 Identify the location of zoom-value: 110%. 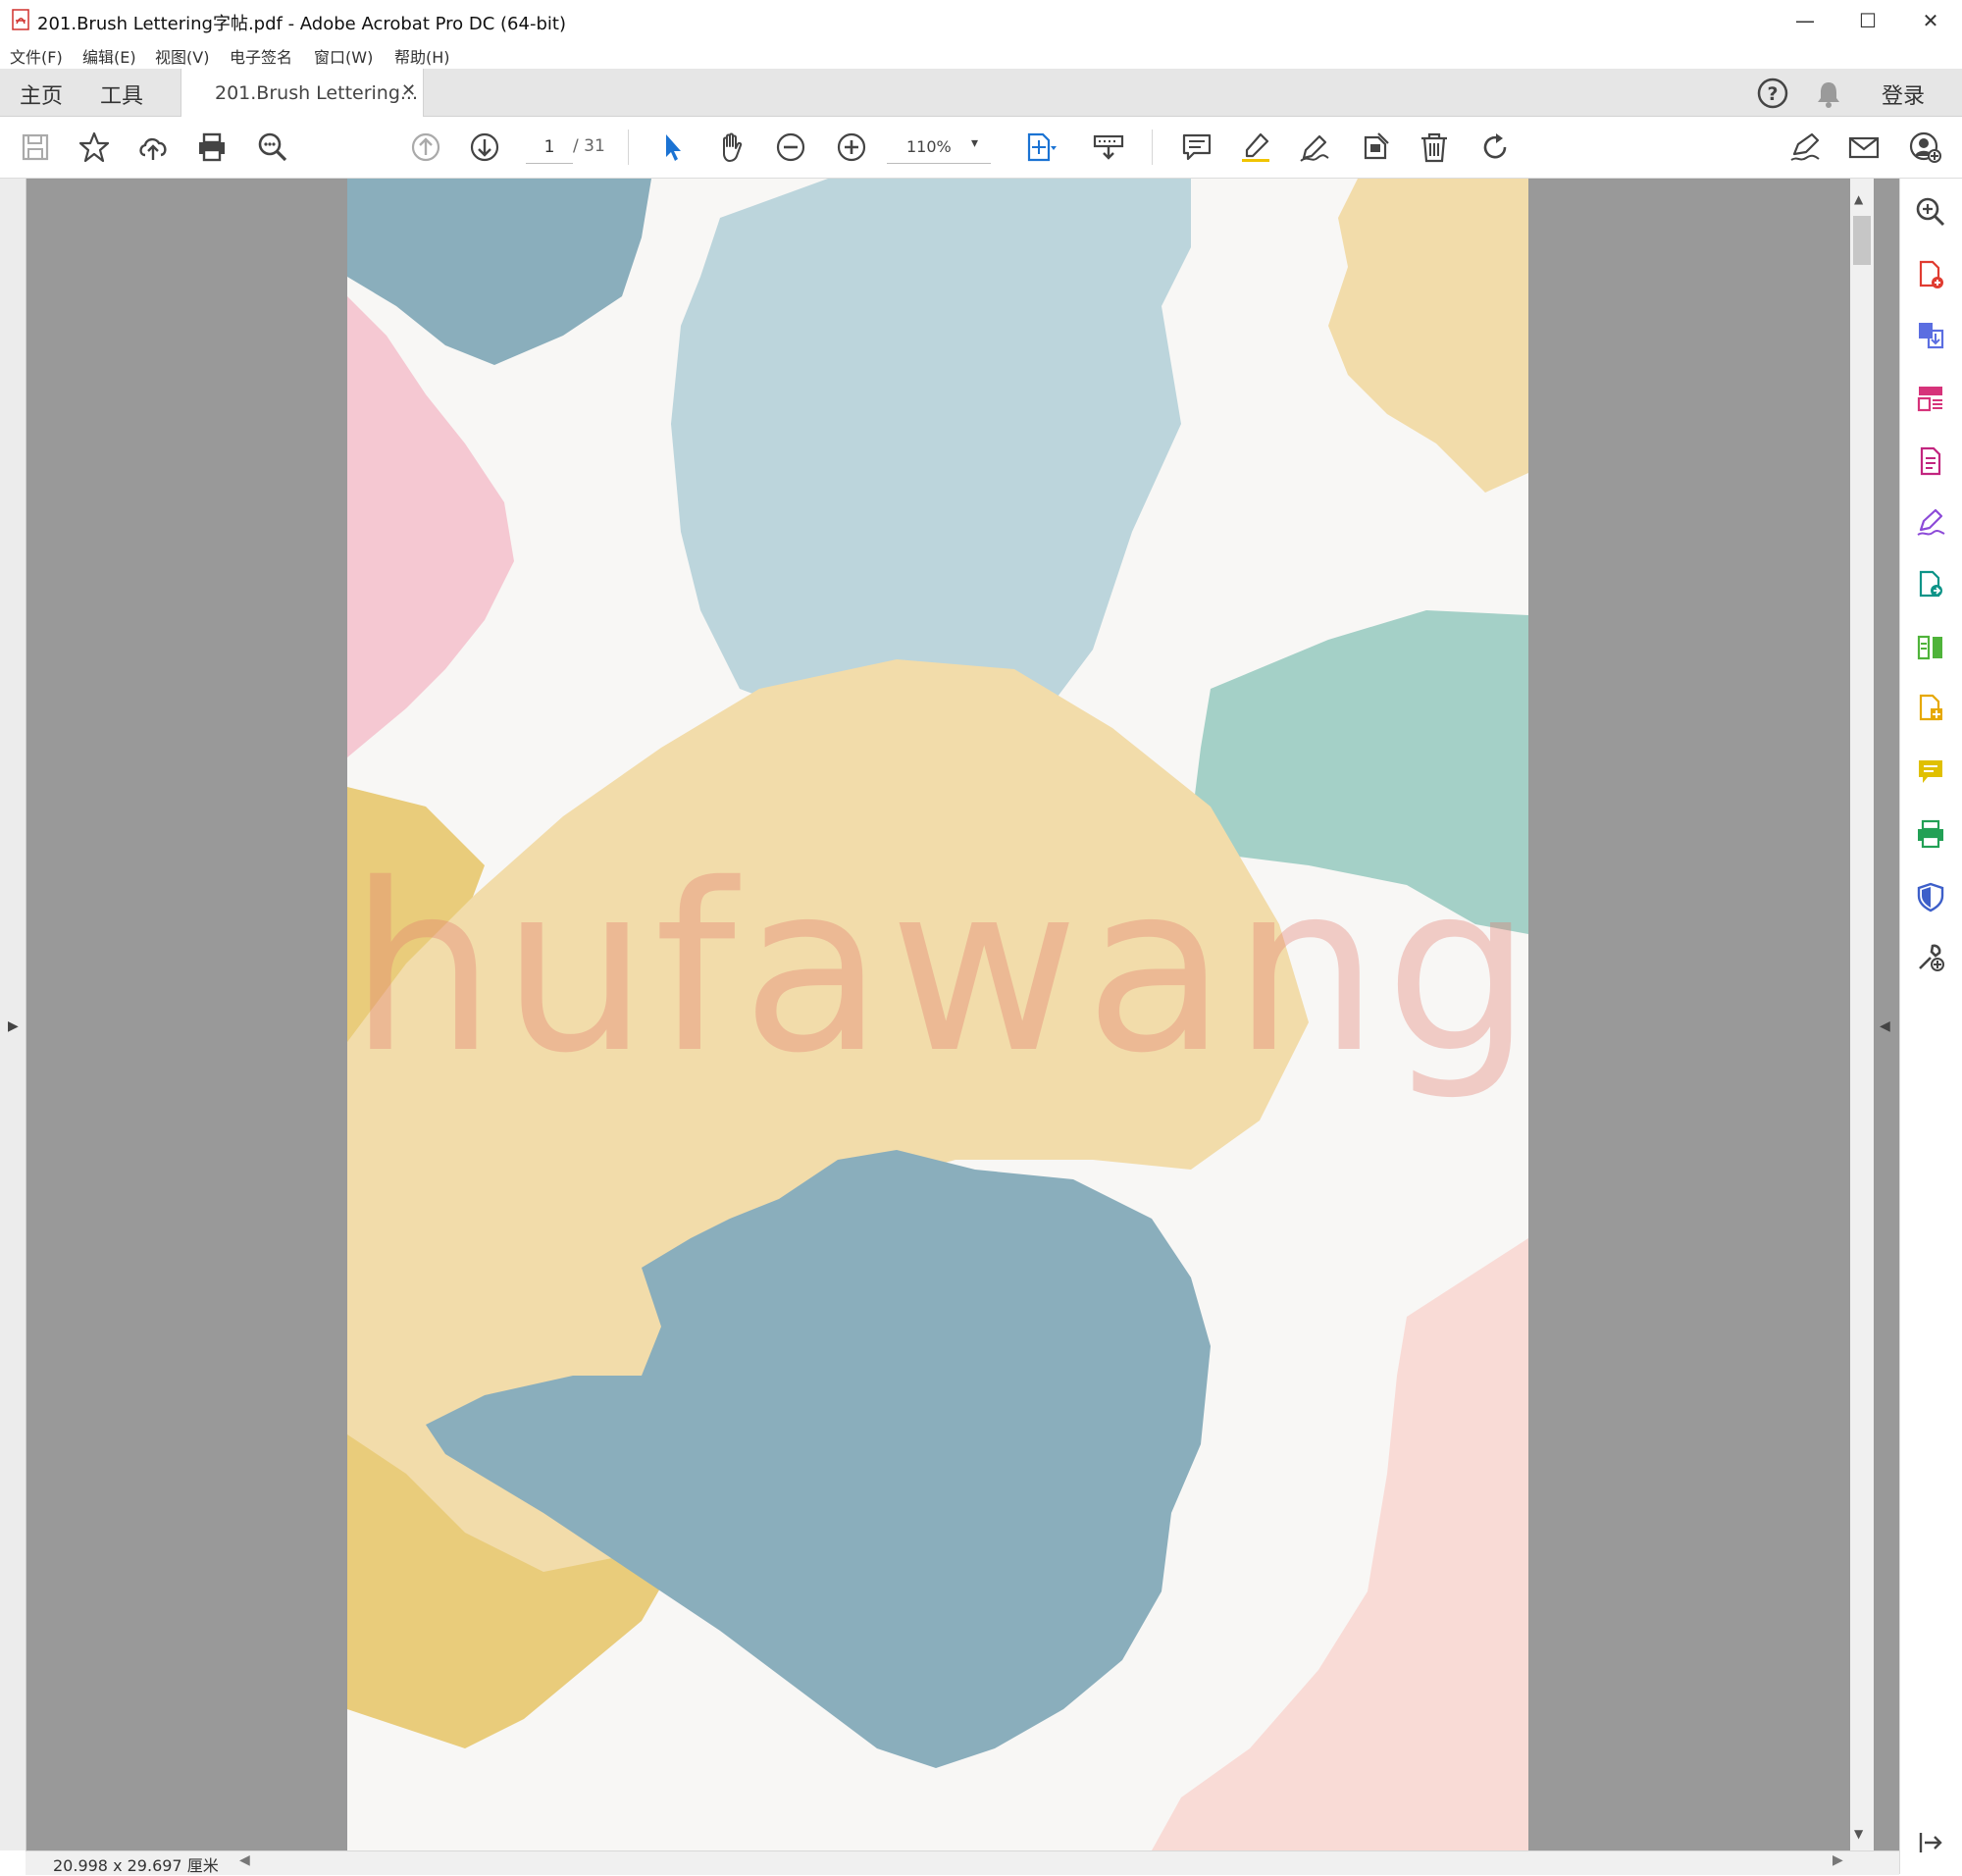
(929, 146).